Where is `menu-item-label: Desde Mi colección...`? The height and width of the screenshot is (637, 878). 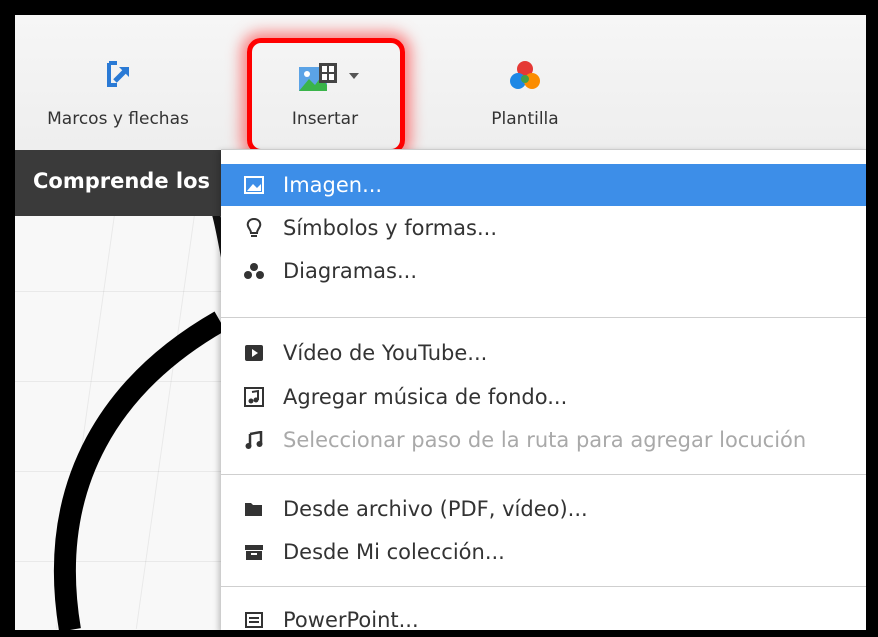
menu-item-label: Desde Mi colección... is located at coordinates (394, 552).